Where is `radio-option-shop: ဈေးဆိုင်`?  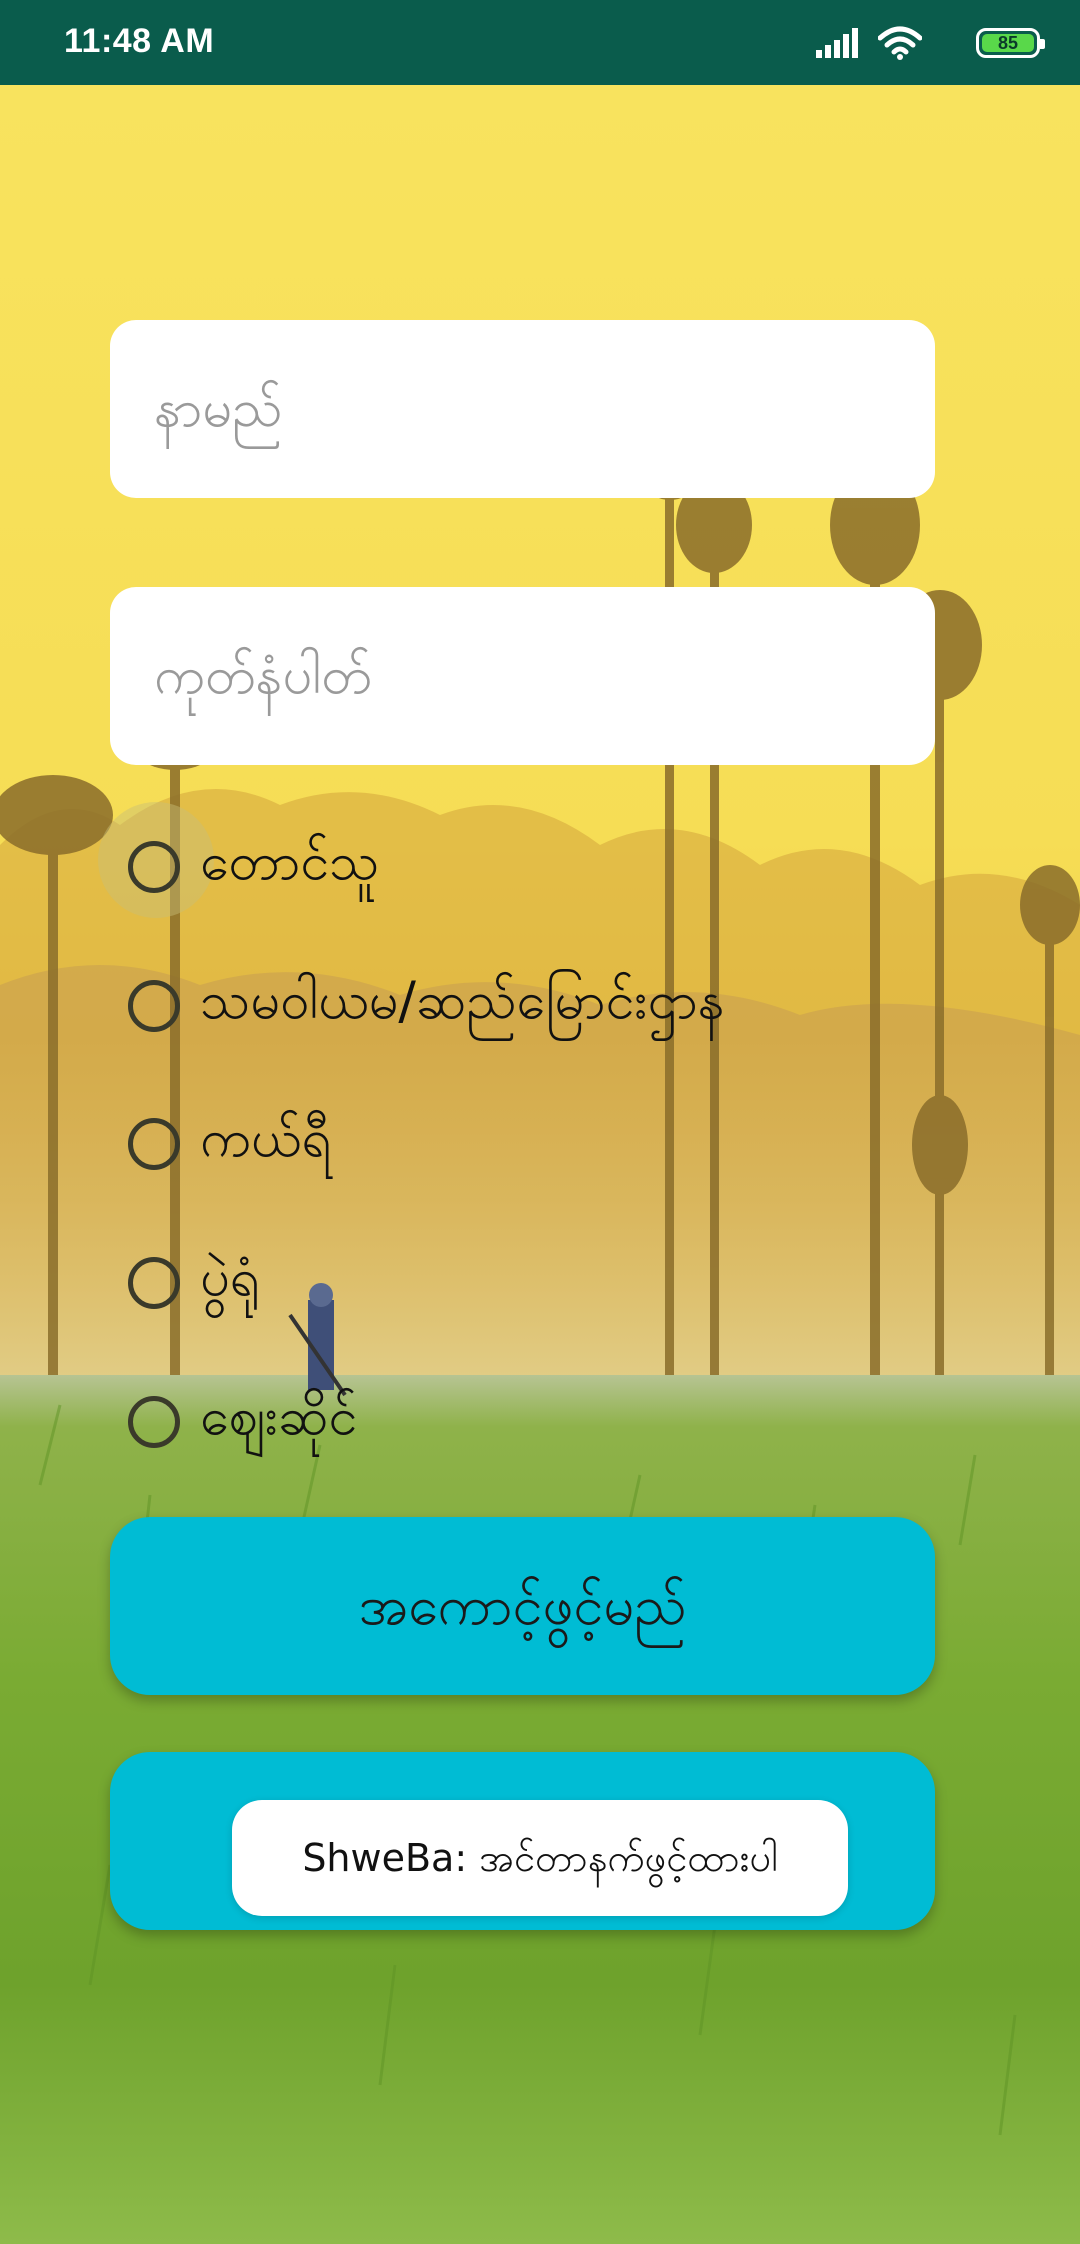
radio-option-shop: ဈေးဆိုင် is located at coordinates (500, 1415).